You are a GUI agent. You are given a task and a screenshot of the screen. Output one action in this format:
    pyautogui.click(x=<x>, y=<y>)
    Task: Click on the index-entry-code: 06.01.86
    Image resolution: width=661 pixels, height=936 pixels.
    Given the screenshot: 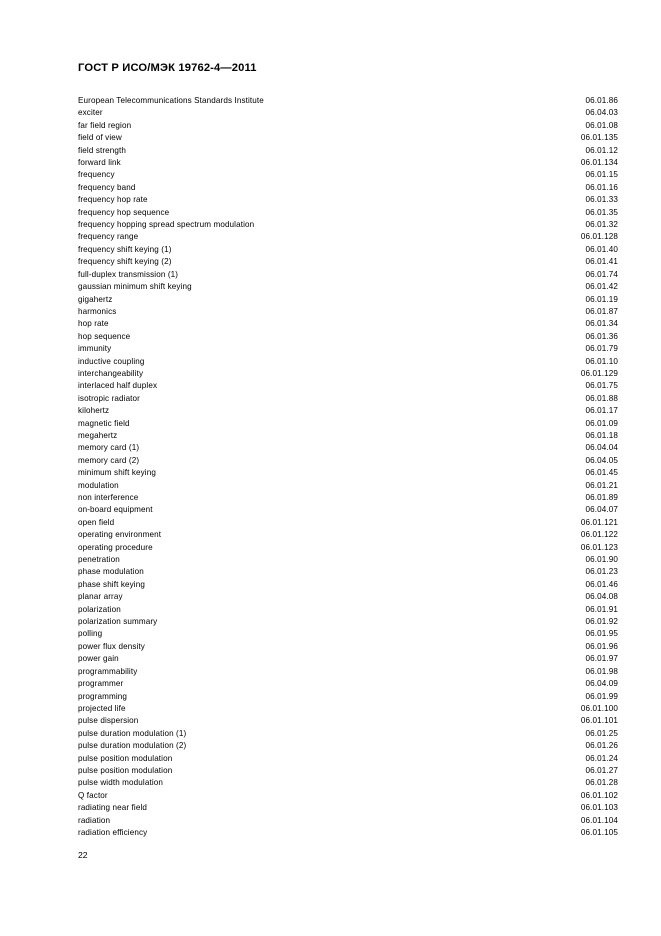 What is the action you would take?
    pyautogui.click(x=601, y=100)
    